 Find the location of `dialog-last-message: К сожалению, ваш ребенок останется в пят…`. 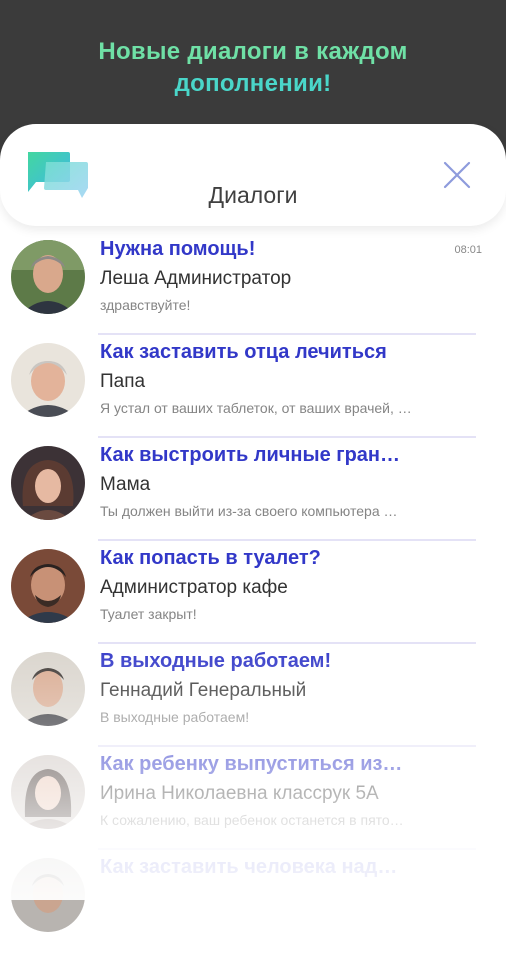

dialog-last-message: К сожалению, ваш ребенок останется в пят… is located at coordinates (252, 820).